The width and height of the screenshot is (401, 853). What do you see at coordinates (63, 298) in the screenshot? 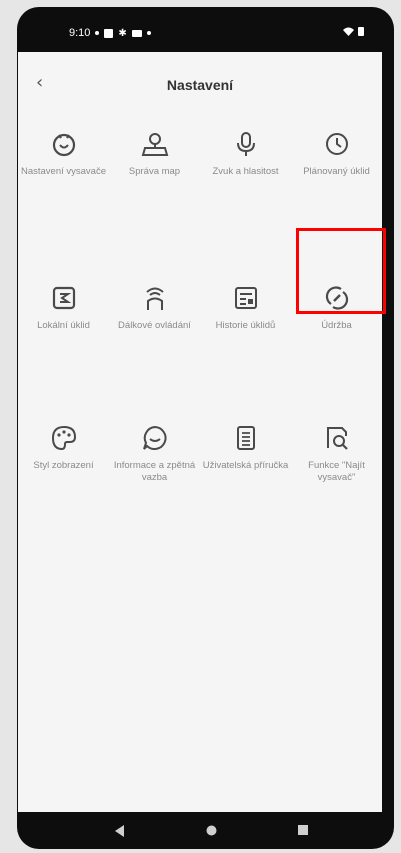
I see `local-clean-icon` at bounding box center [63, 298].